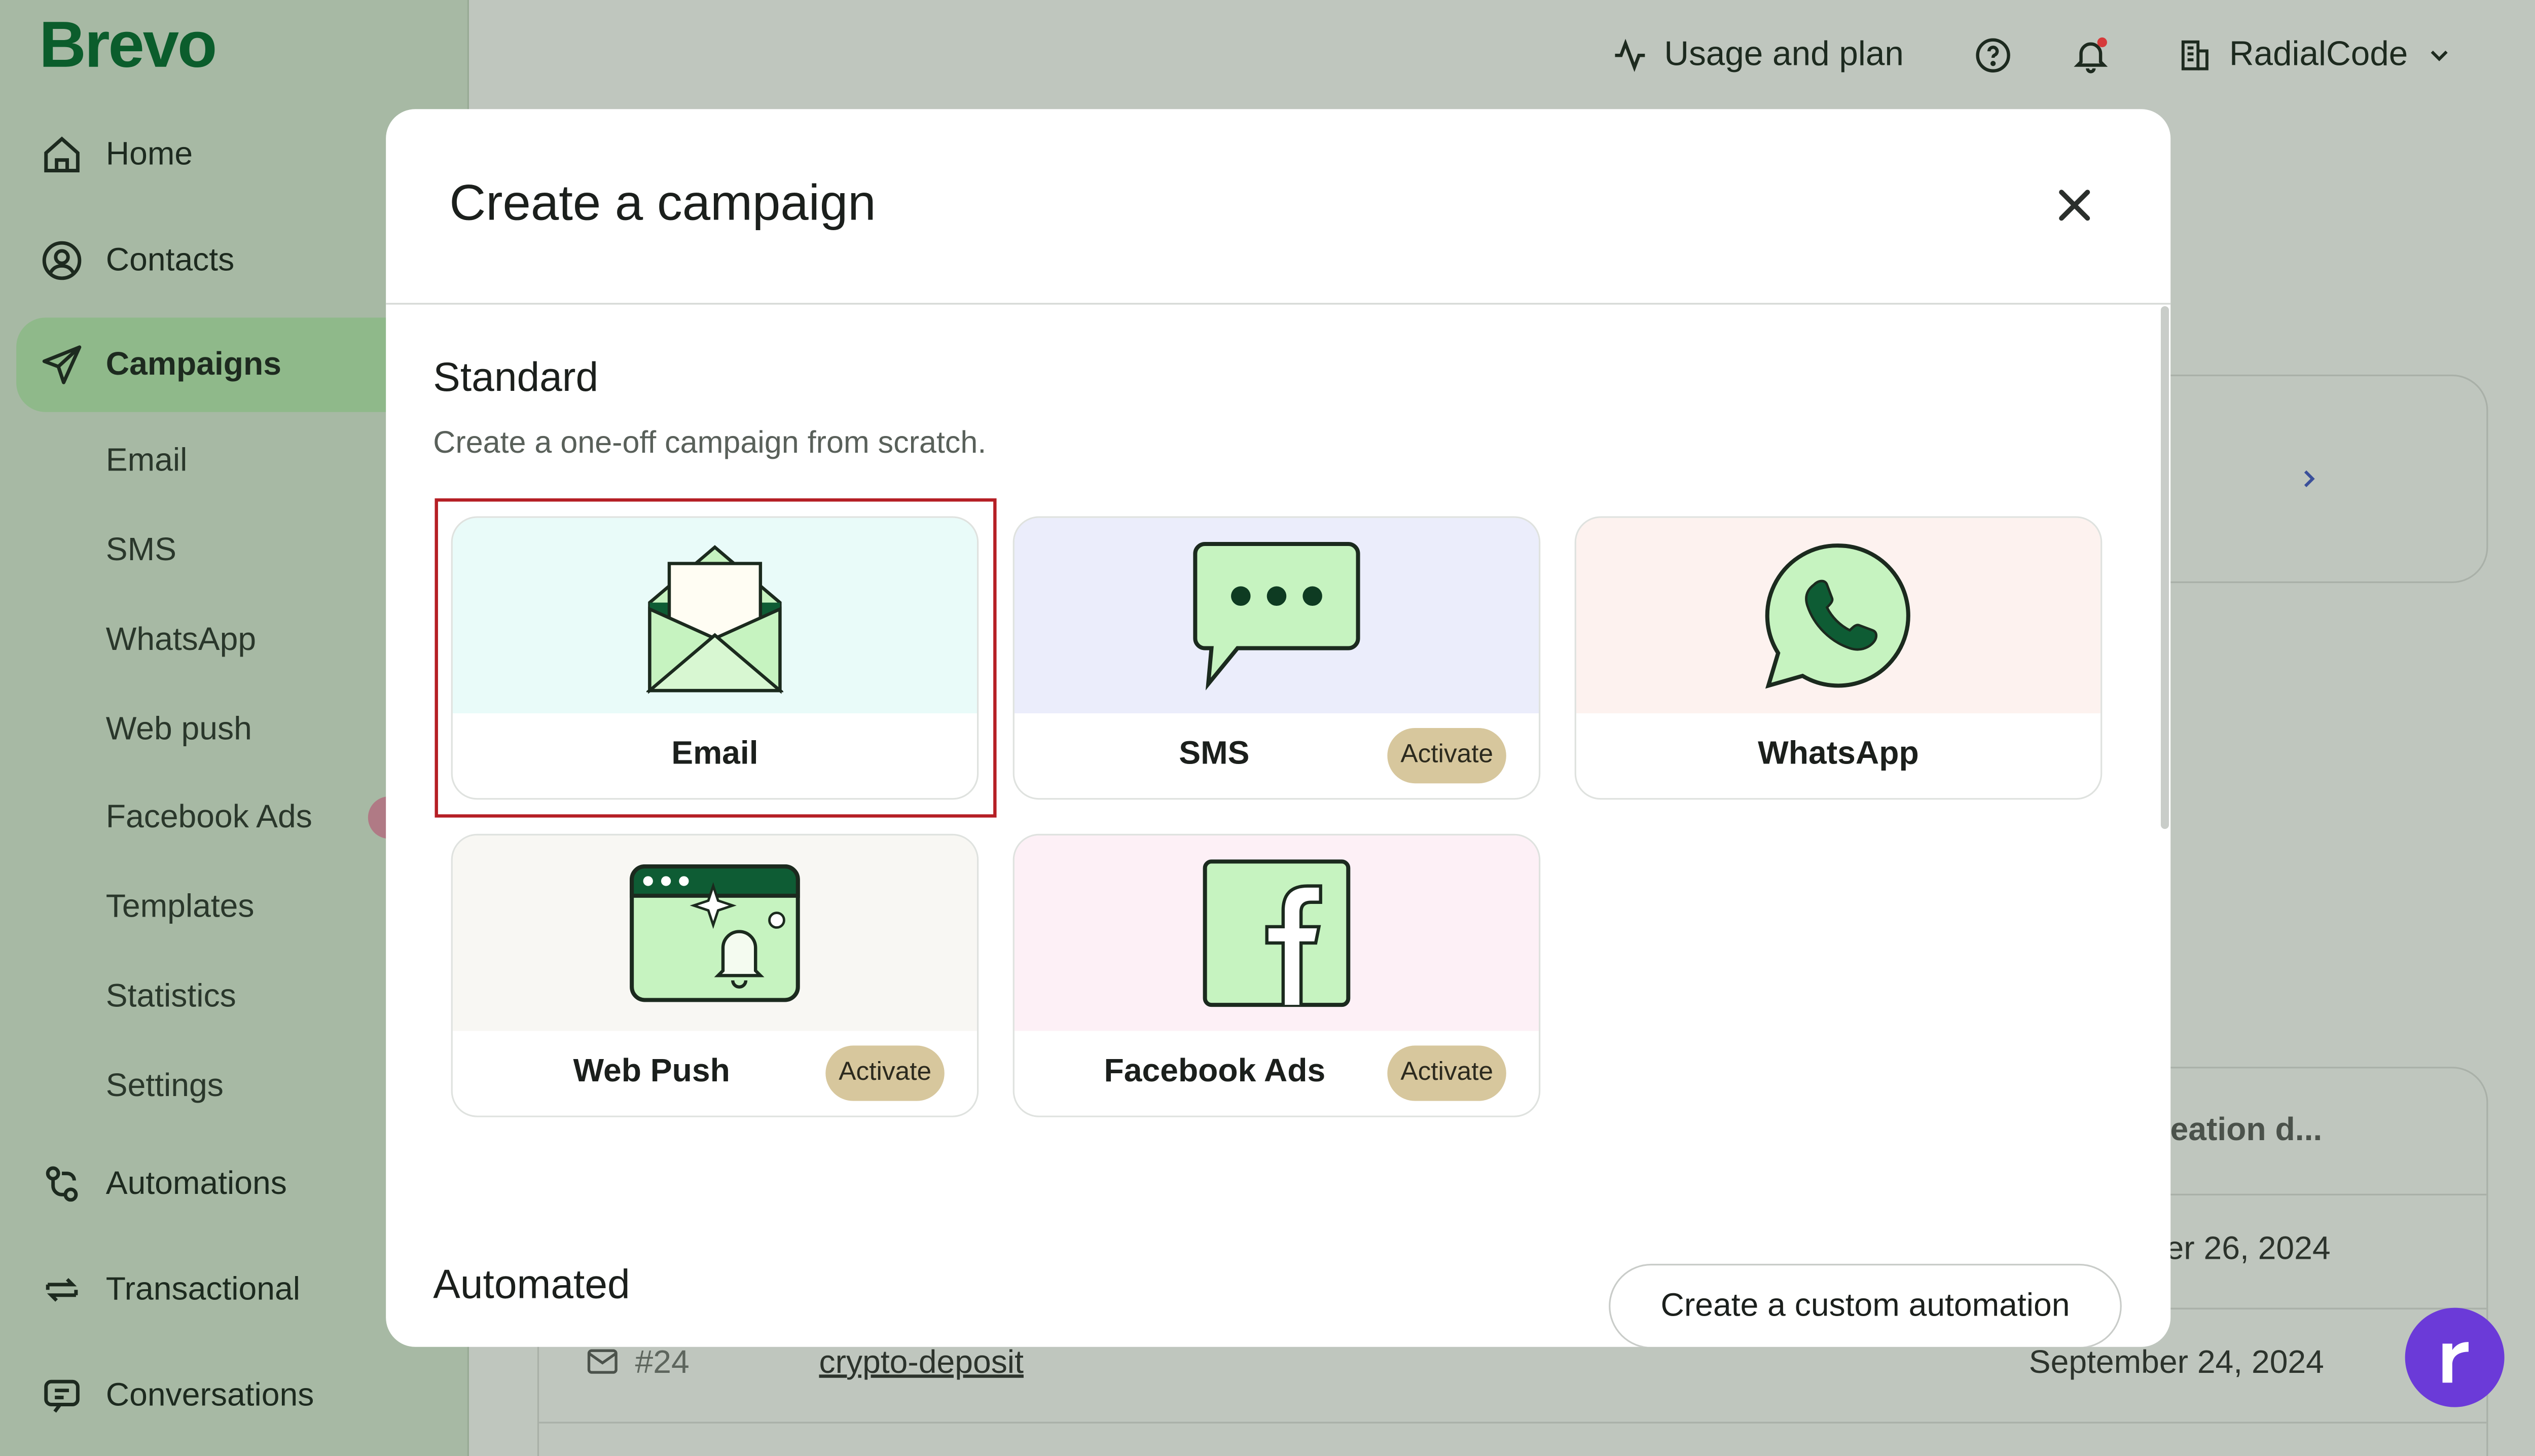  Describe the element at coordinates (2164, 567) in the screenshot. I see `modal-scrollbar` at that location.